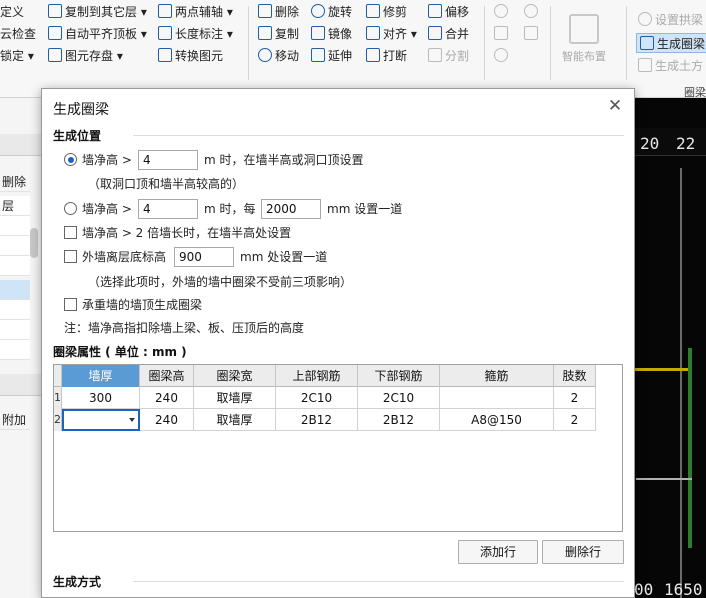 Image resolution: width=706 pixels, height=598 pixels. Describe the element at coordinates (671, 43) in the screenshot. I see `ribbon-generate-ring-beam: 生成圈梁` at that location.